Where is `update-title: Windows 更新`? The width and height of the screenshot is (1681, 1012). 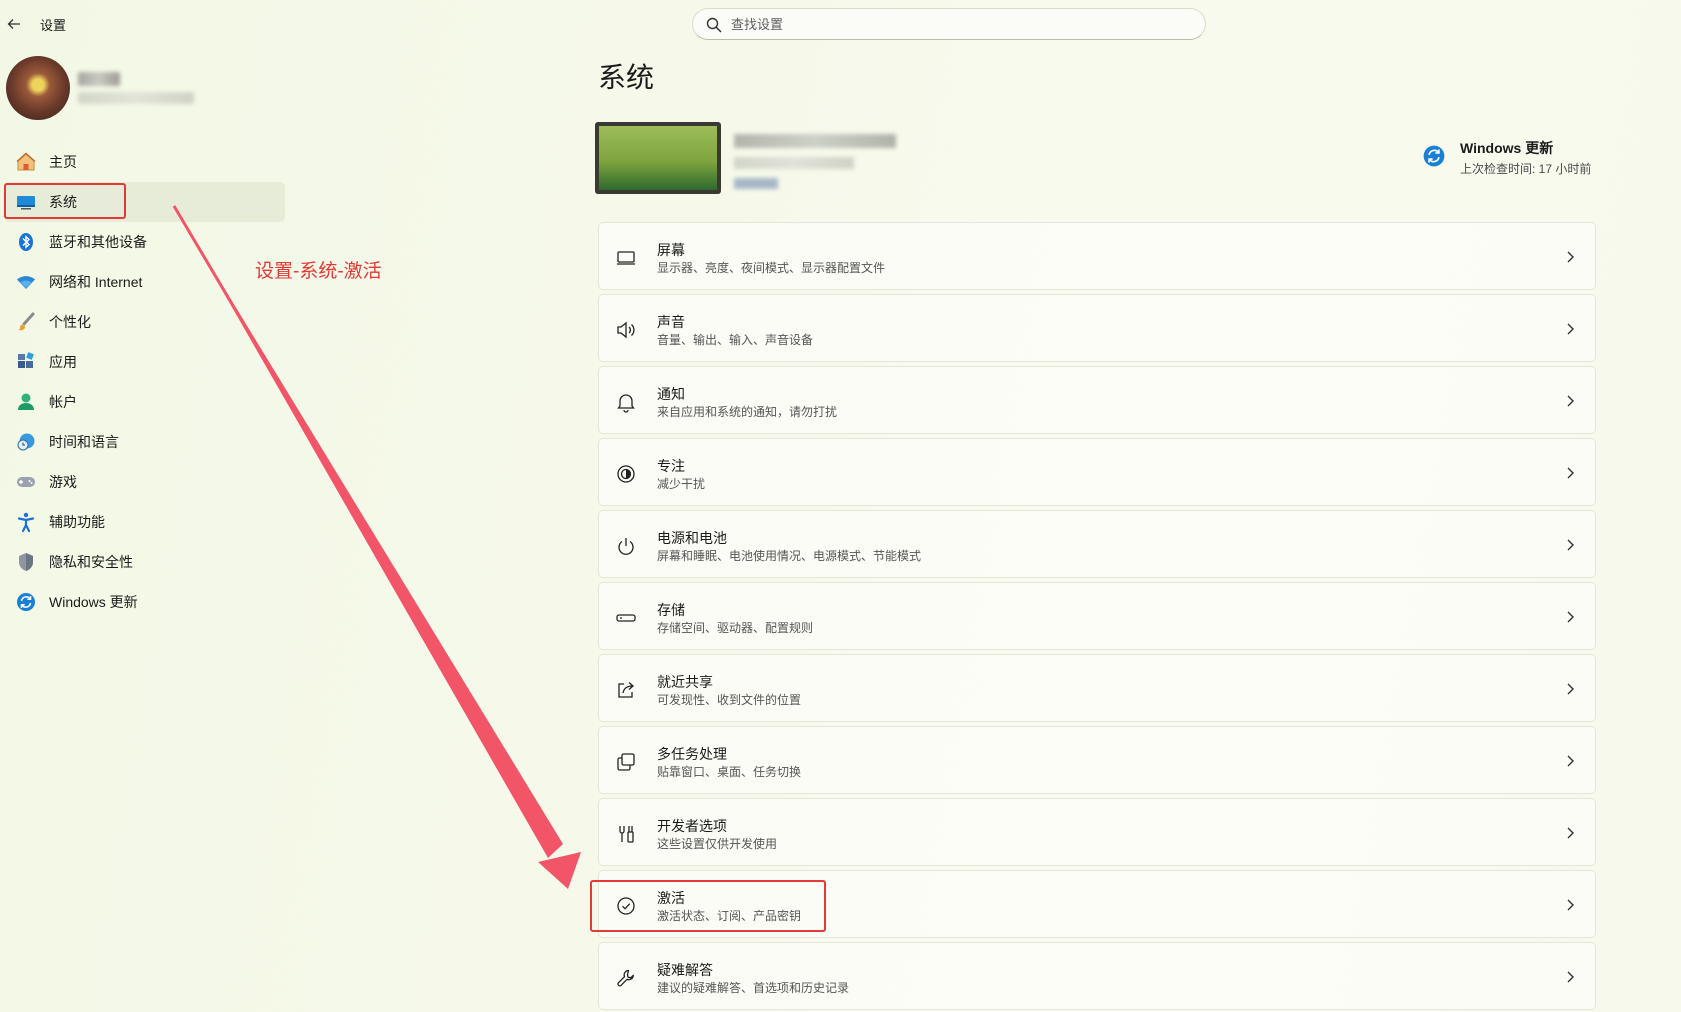
update-title: Windows 更新 is located at coordinates (1507, 148).